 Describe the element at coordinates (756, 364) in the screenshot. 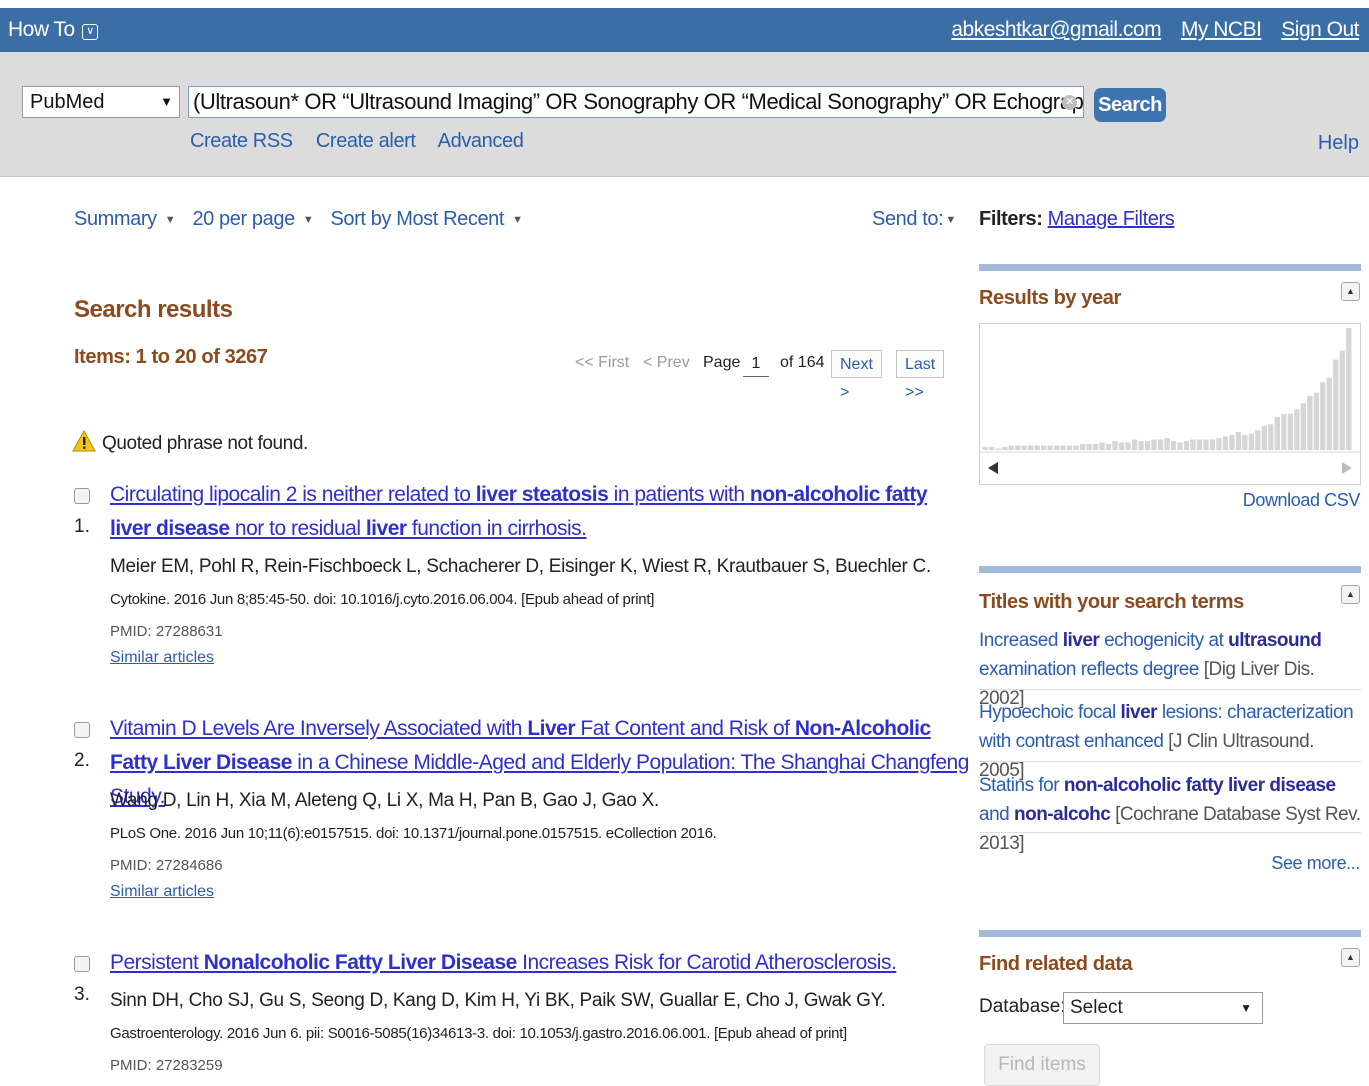

I see `page-number-input: 1` at that location.